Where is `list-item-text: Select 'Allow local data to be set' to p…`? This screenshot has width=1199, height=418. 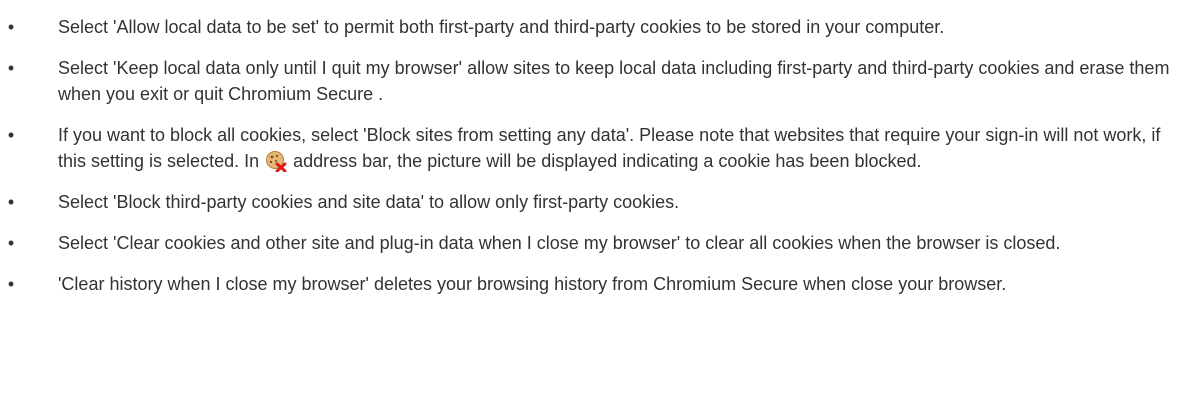 list-item-text: Select 'Allow local data to be set' to p… is located at coordinates (501, 27).